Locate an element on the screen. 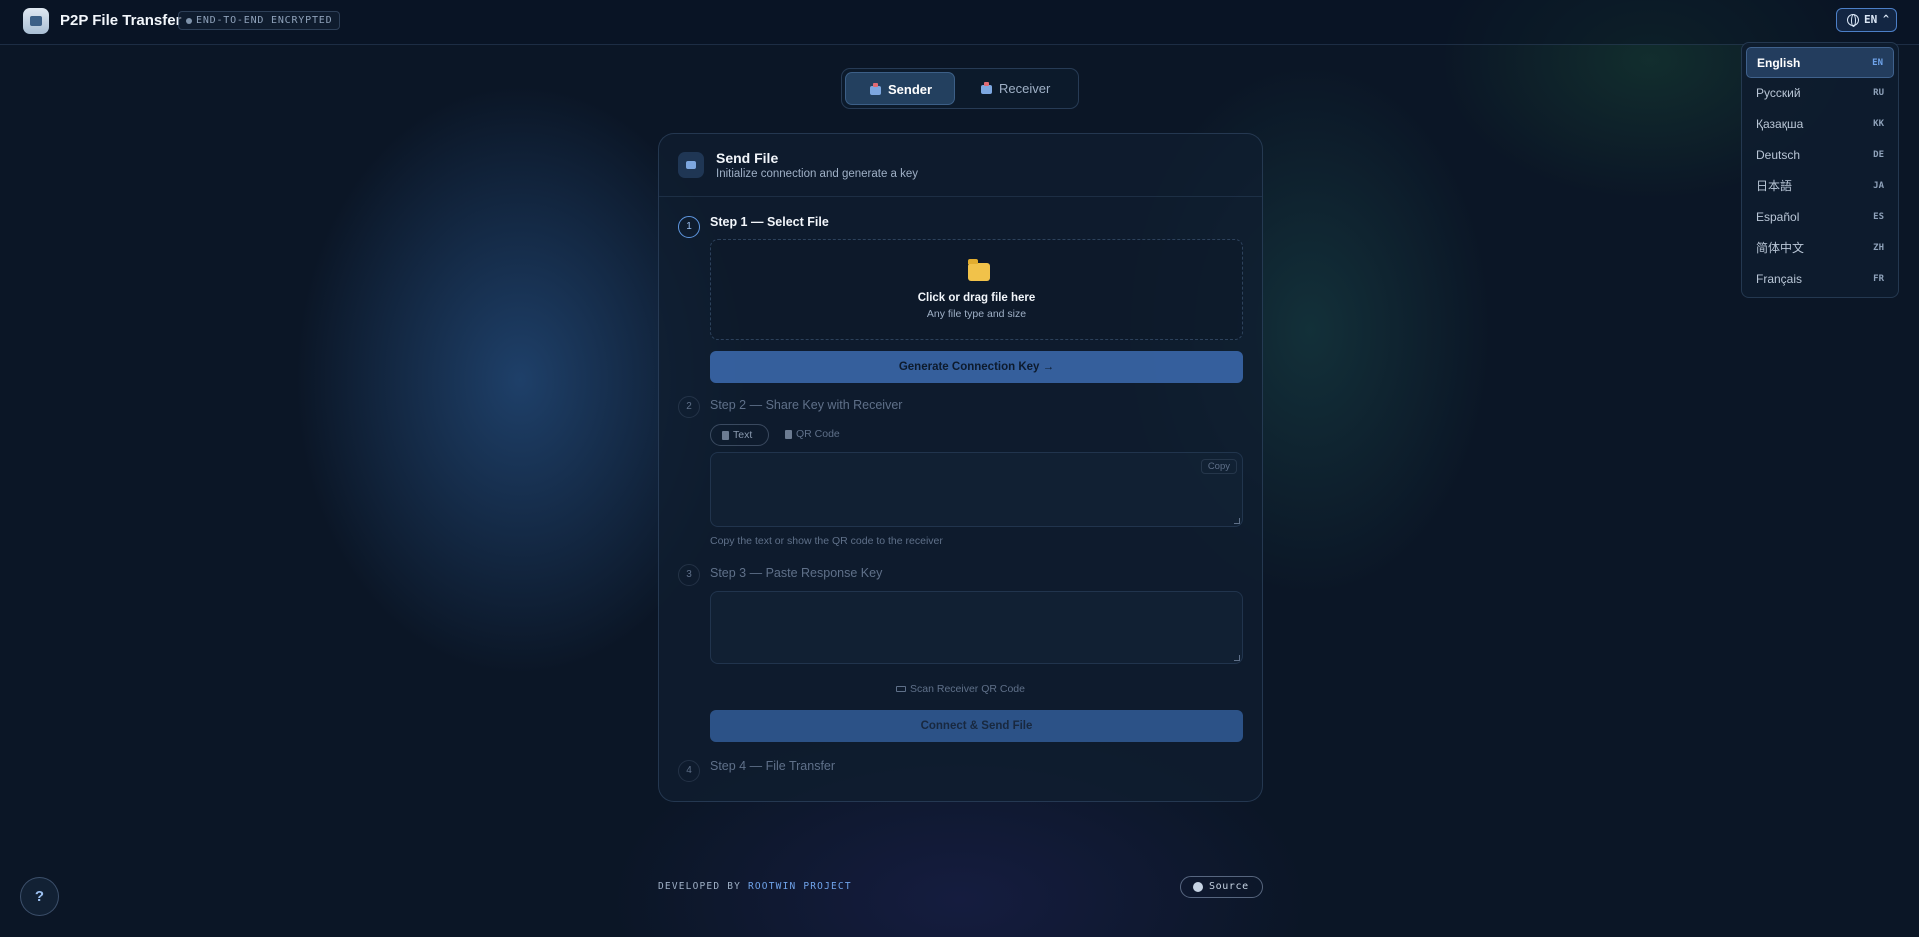 Image resolution: width=1919 pixels, height=937 pixels. card-title: Send File is located at coordinates (747, 158).